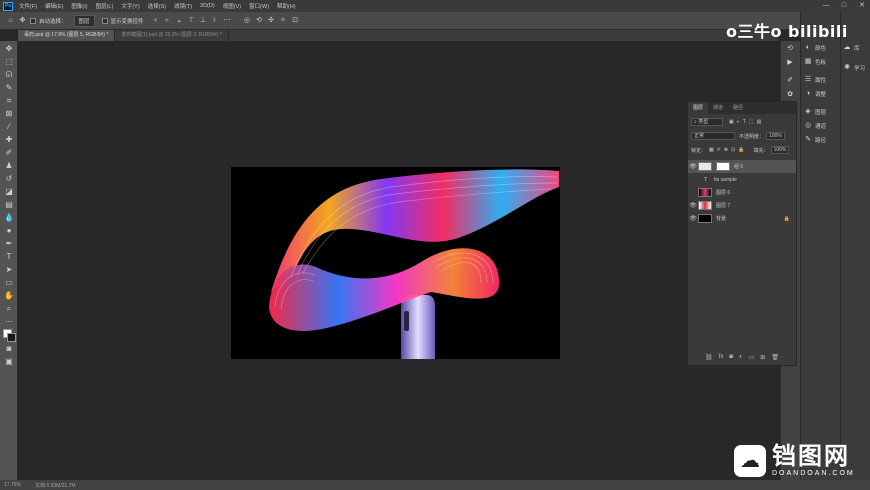 The height and width of the screenshot is (490, 870). I want to click on doc-tab-2: 发布截图(1).psd @ 33.3% (图层 2, RGB/8#) *, so click(172, 35).